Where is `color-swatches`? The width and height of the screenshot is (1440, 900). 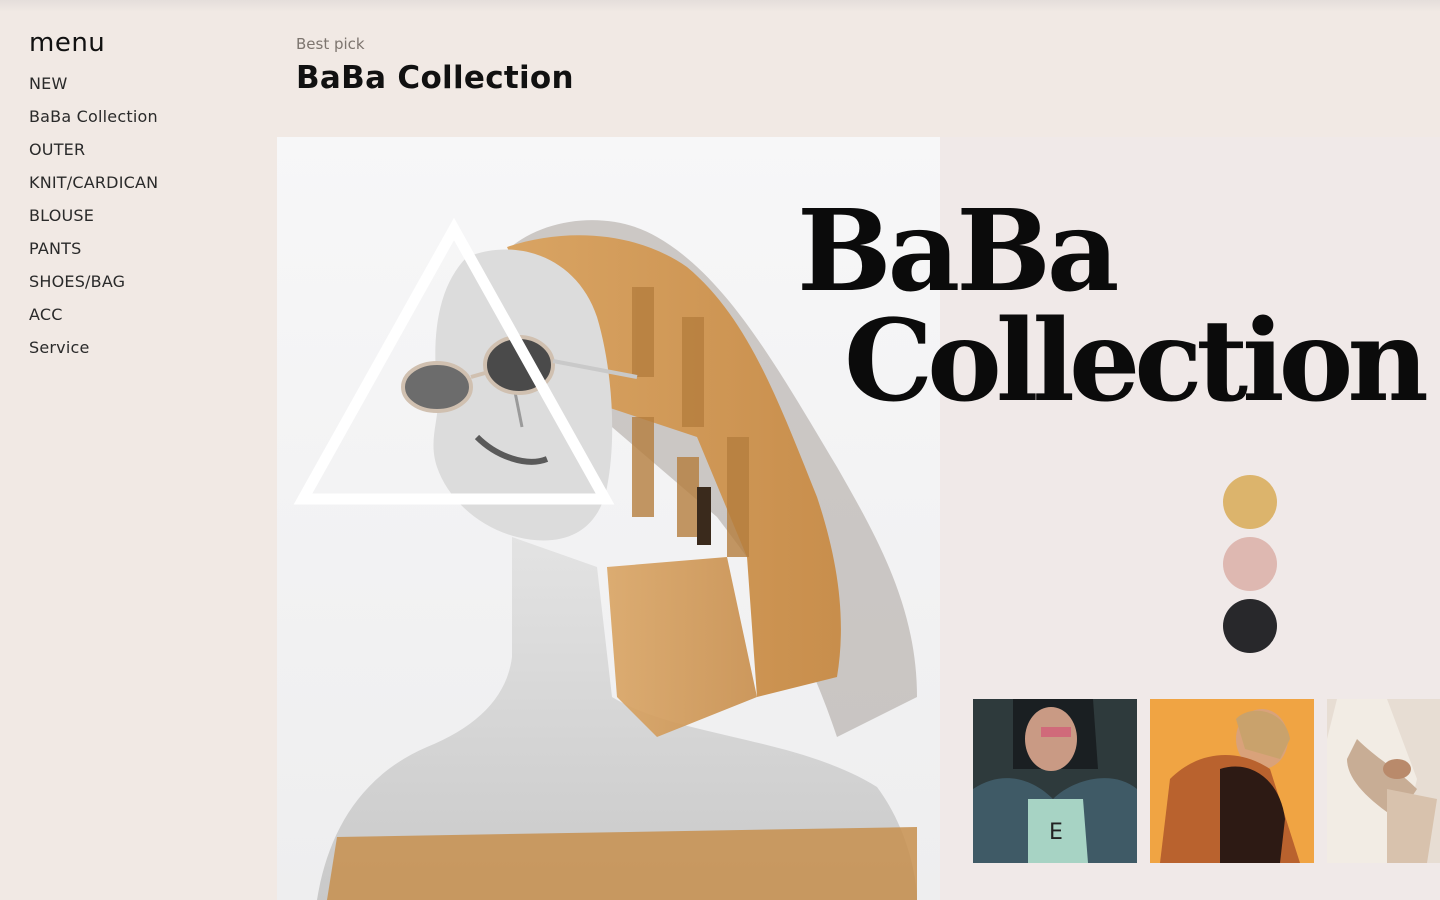
color-swatches is located at coordinates (1250, 568).